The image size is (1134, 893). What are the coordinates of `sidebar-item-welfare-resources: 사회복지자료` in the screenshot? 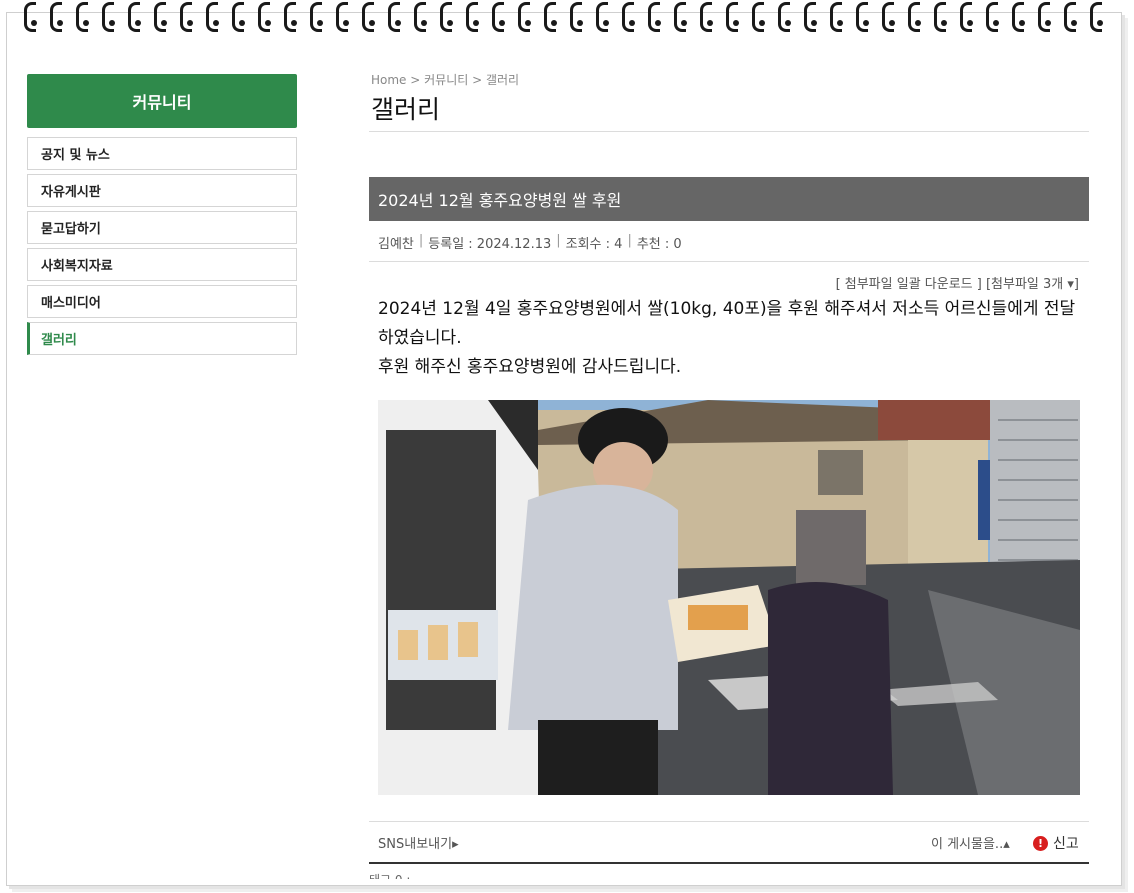 It's located at (162, 264).